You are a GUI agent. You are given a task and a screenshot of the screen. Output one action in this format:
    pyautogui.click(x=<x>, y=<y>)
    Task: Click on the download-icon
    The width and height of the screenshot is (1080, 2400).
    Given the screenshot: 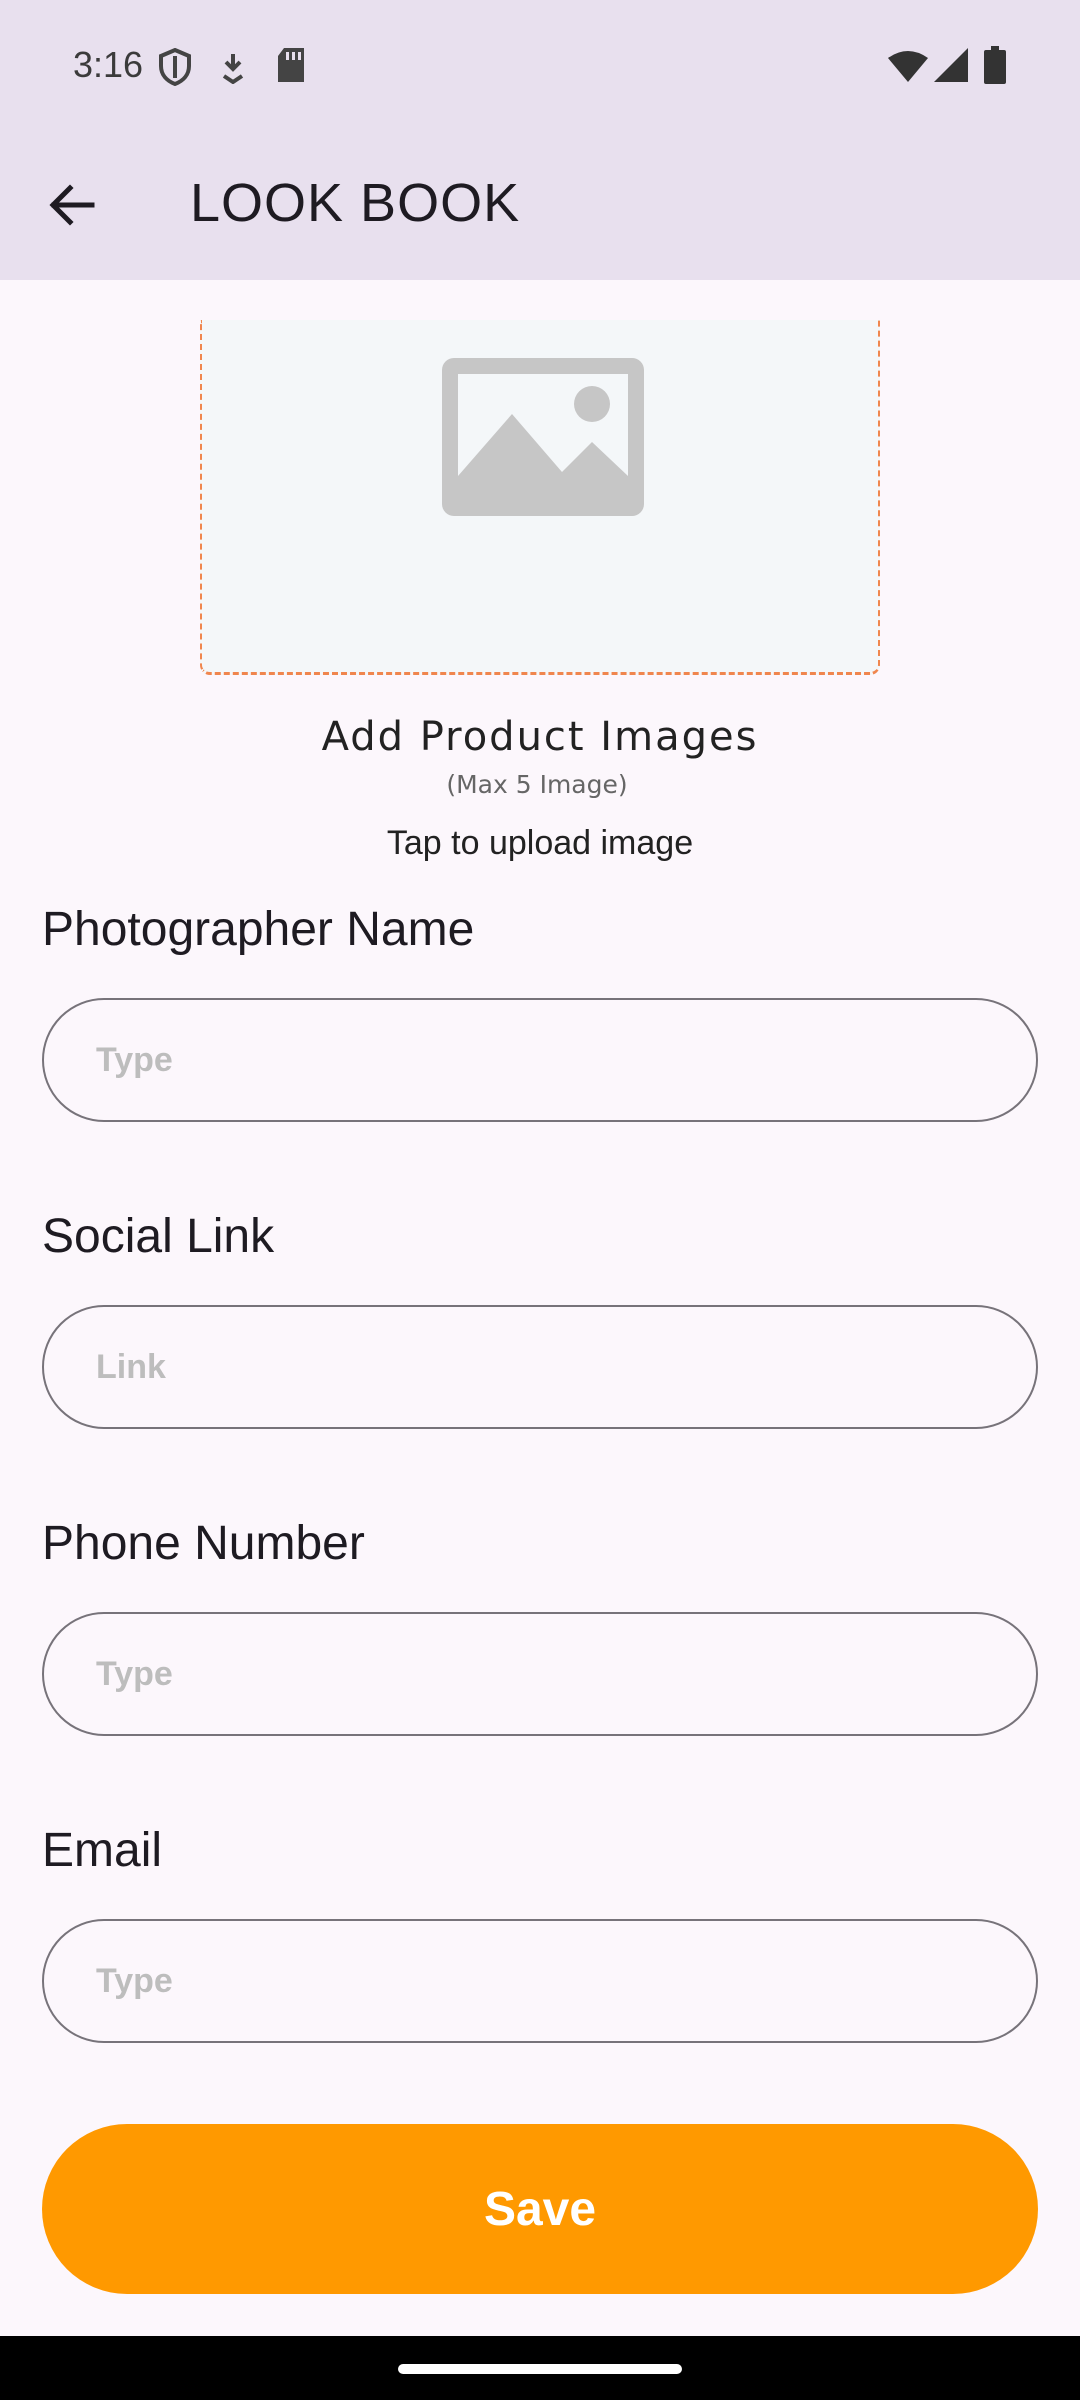 What is the action you would take?
    pyautogui.click(x=233, y=70)
    